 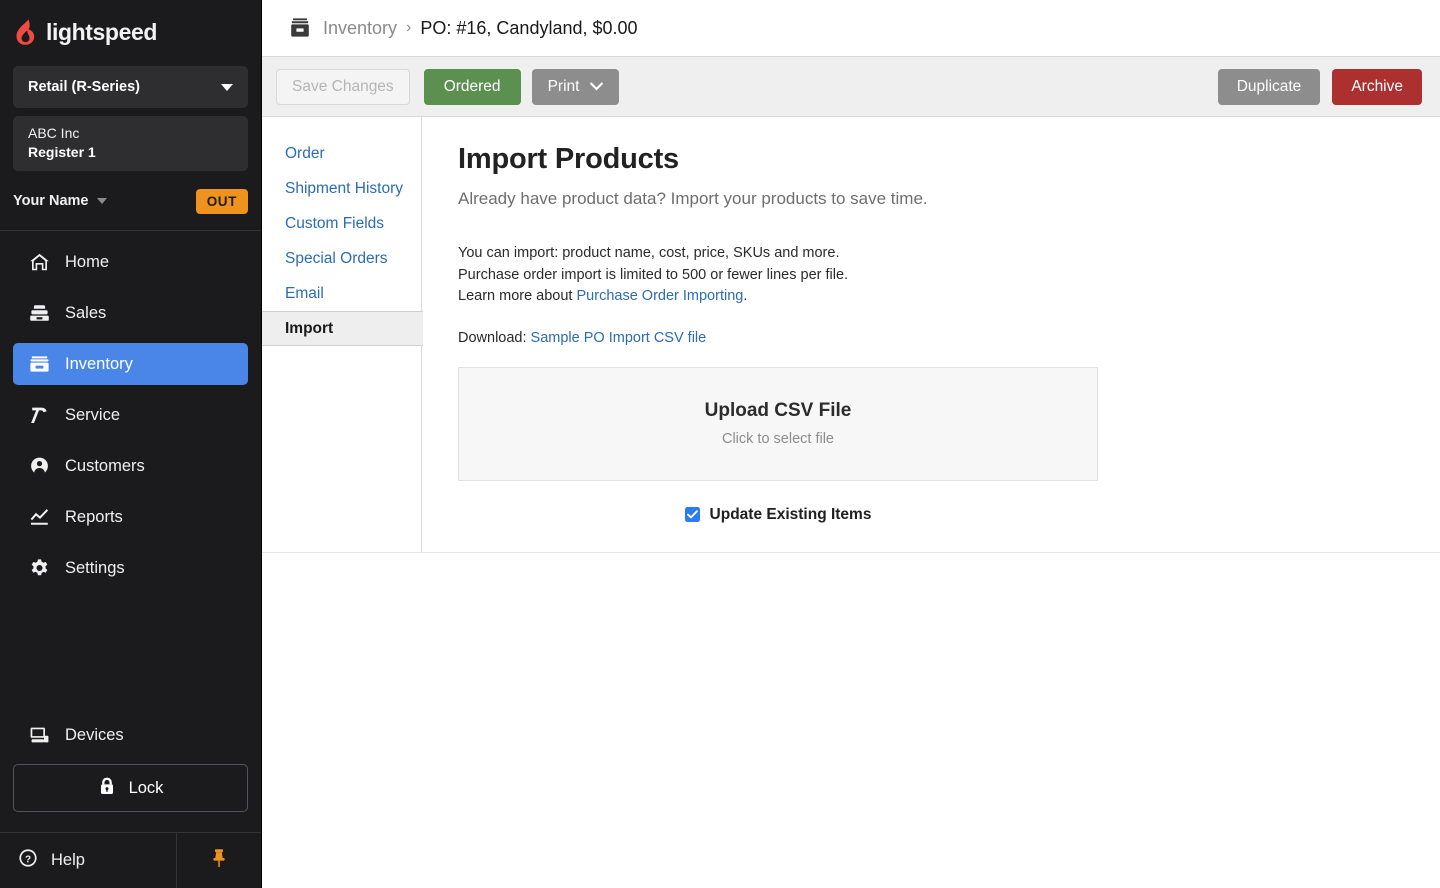 What do you see at coordinates (1377, 86) in the screenshot?
I see `archive-button: Archive` at bounding box center [1377, 86].